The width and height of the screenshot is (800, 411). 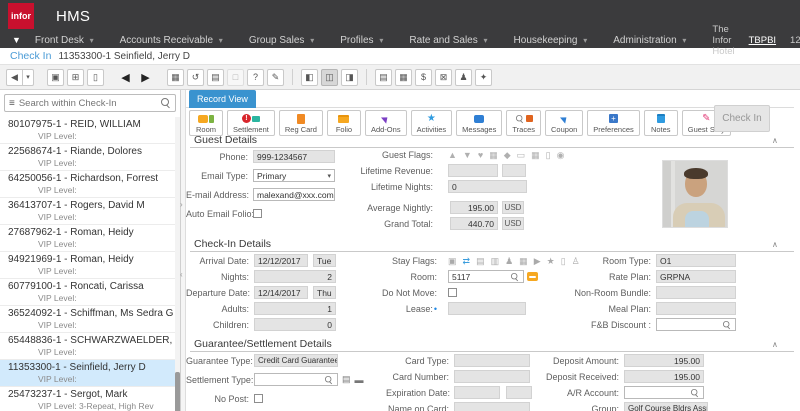 I want to click on room-move-icon: ⇄, so click(x=467, y=261).